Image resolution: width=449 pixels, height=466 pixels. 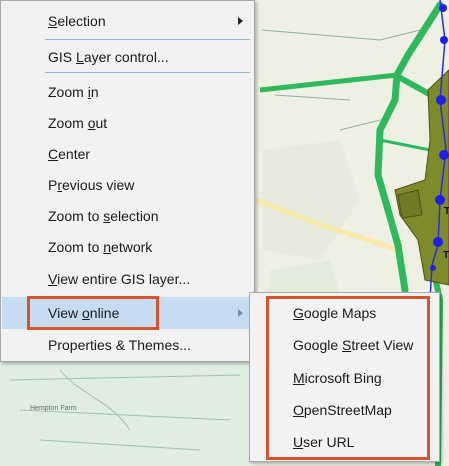 I want to click on submenu-item-microsoft-bing: Microsoft Bing, so click(x=344, y=378).